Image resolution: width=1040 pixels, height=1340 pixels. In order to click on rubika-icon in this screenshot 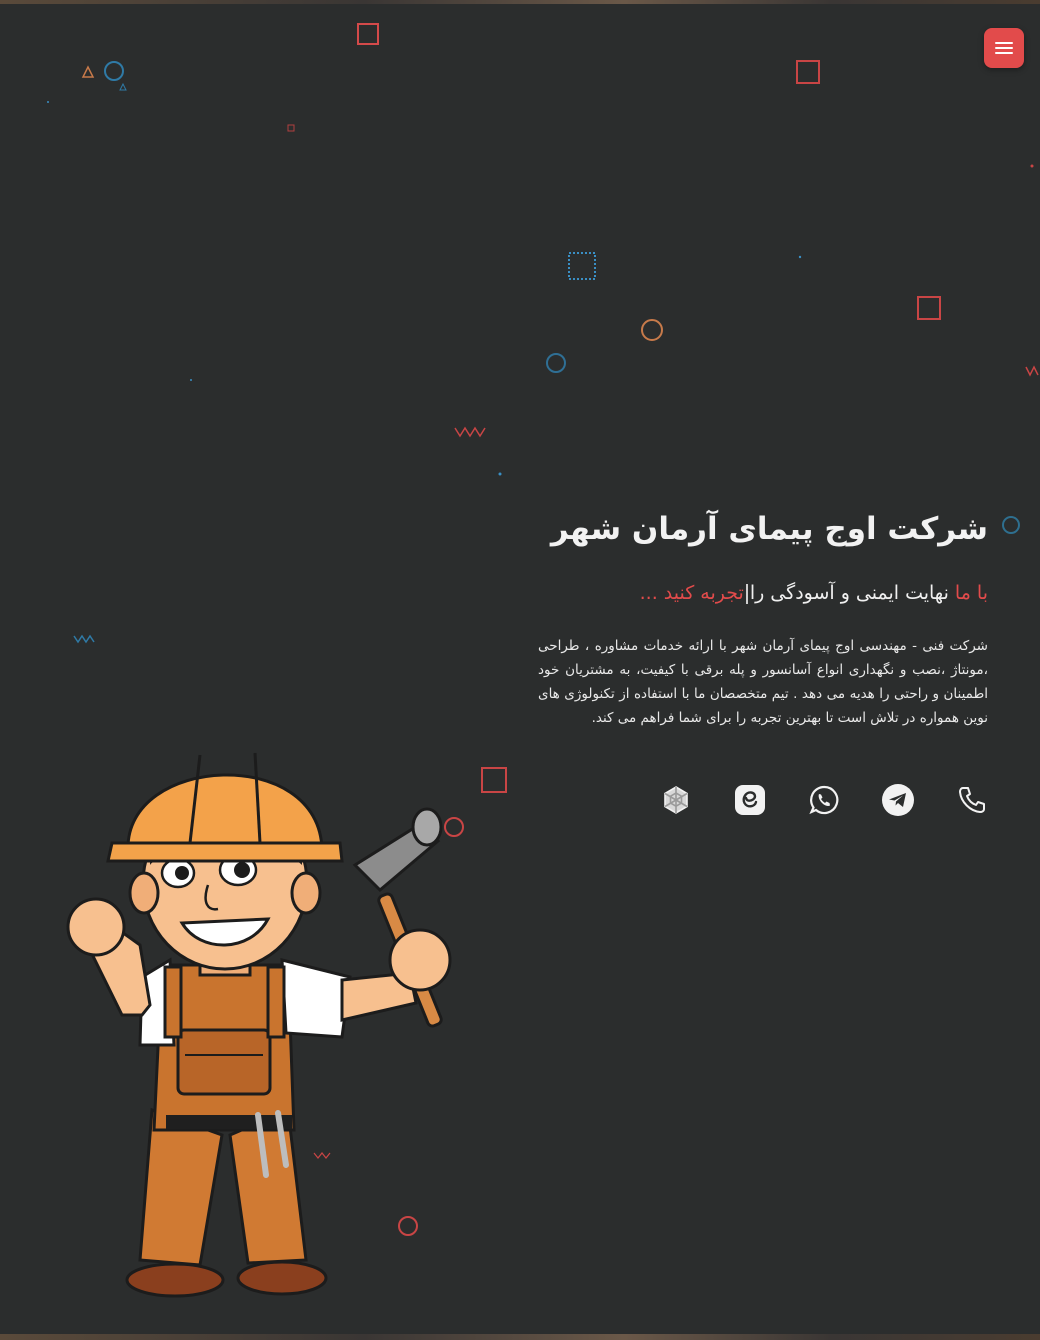, I will do `click(676, 800)`.